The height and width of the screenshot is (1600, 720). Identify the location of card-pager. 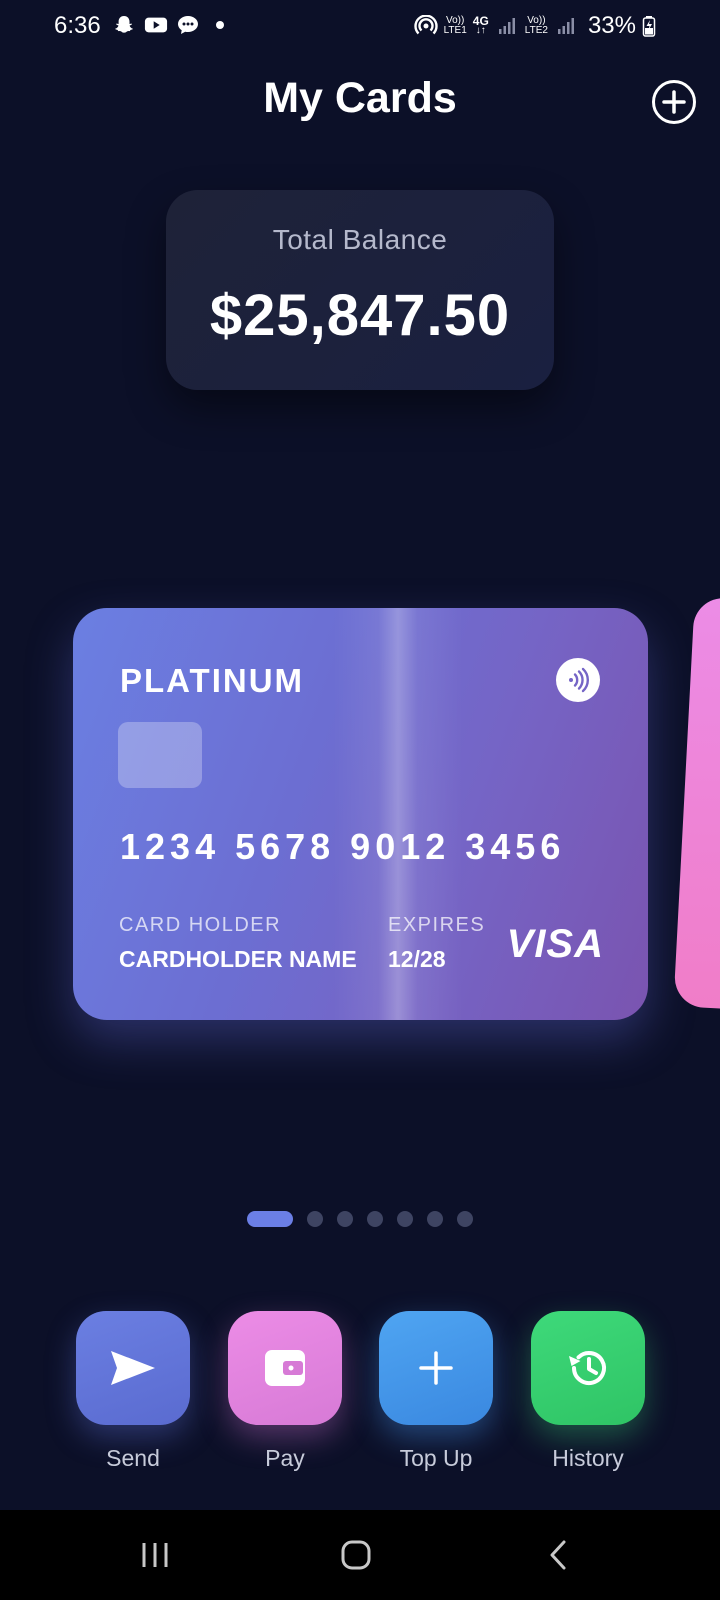
(360, 1219).